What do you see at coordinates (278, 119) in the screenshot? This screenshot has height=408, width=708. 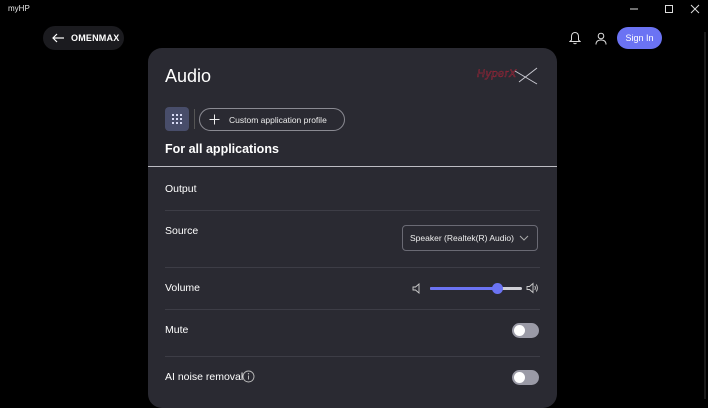 I see `custom-profile-label: Custom application profile` at bounding box center [278, 119].